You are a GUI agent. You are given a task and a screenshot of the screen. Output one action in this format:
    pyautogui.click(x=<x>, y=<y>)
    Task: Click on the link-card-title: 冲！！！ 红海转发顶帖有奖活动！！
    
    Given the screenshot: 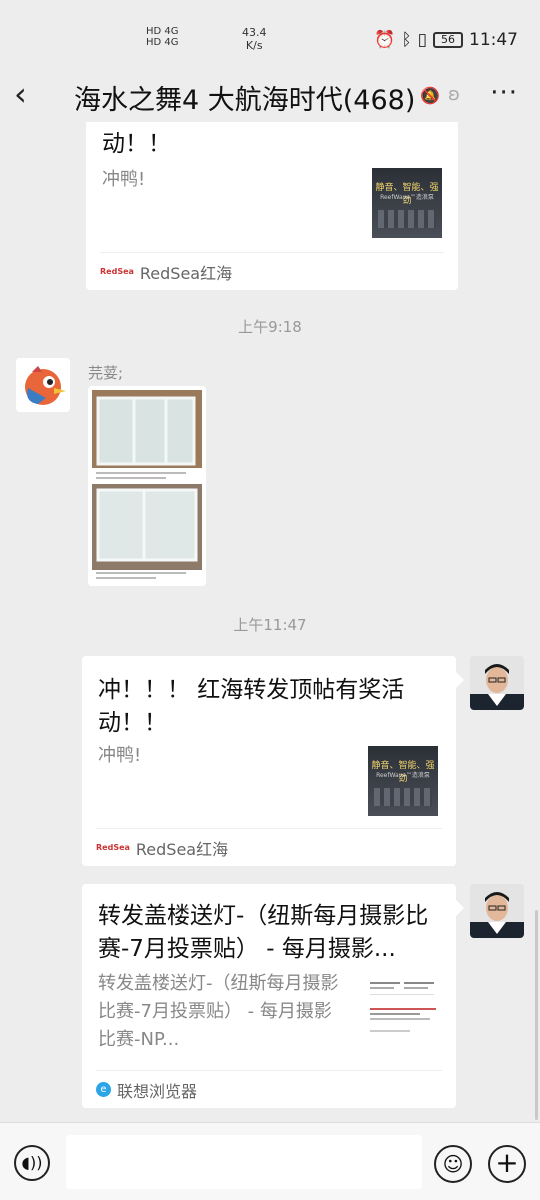 What is the action you would take?
    pyautogui.click(x=251, y=706)
    